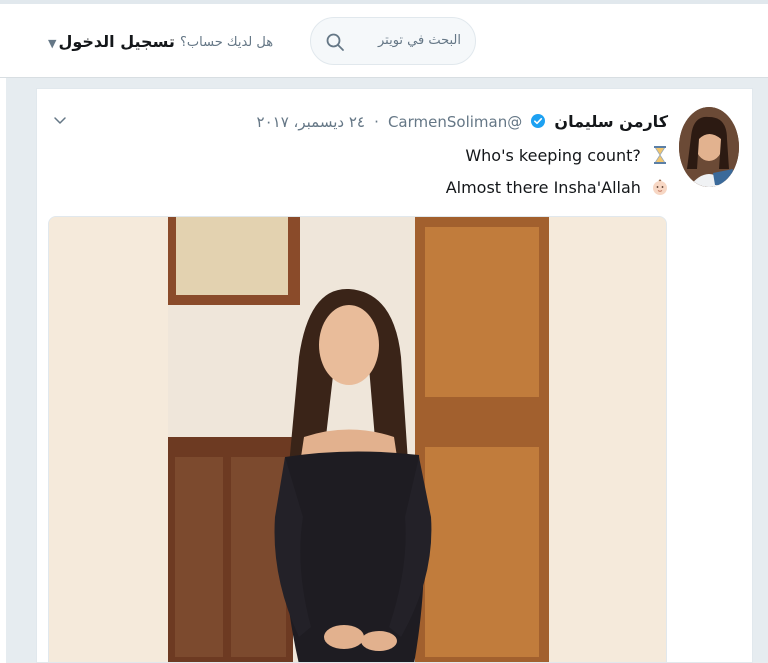 This screenshot has width=768, height=663. I want to click on tweet-line-1: Who's keeping count?, so click(468, 156).